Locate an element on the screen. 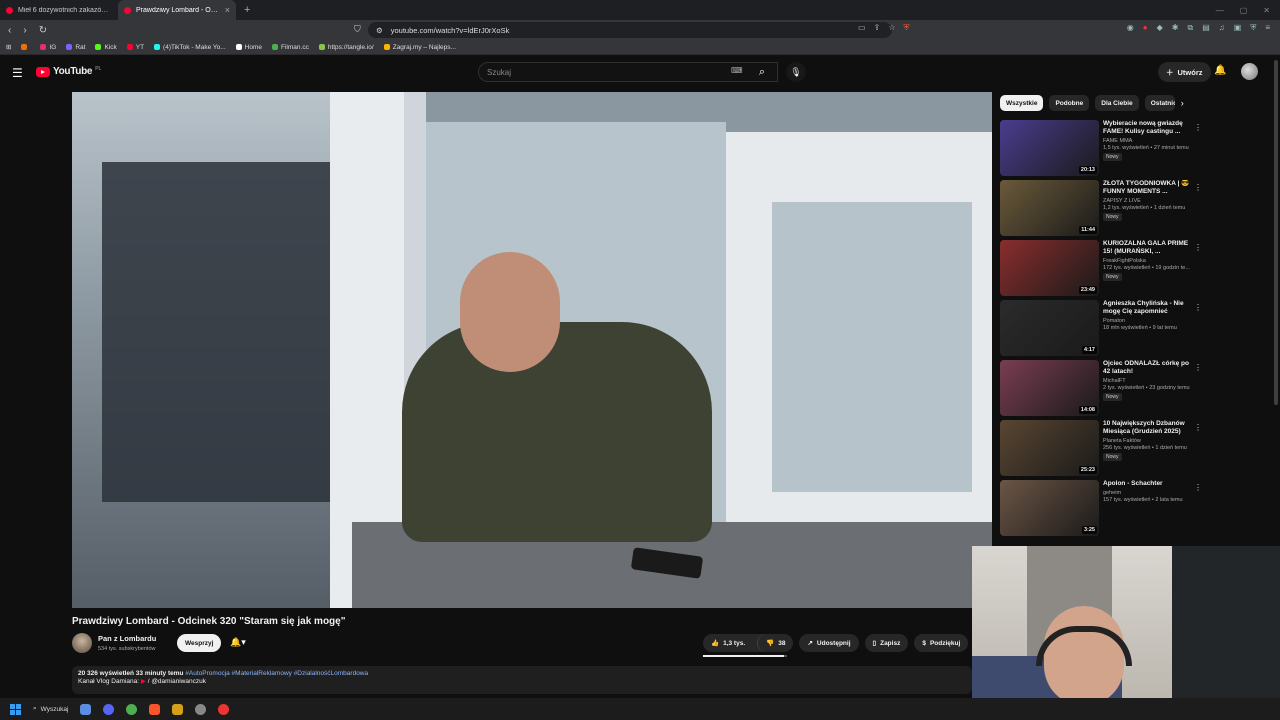 This screenshot has height=720, width=1280. voice-search-button: 🎙 is located at coordinates (796, 72).